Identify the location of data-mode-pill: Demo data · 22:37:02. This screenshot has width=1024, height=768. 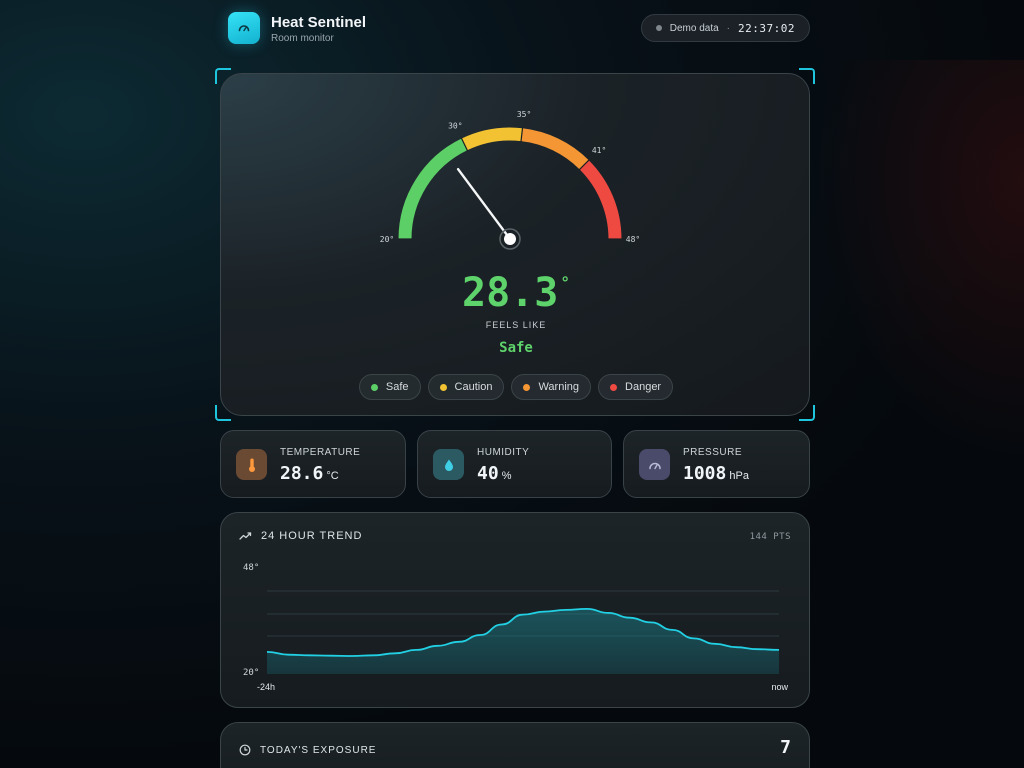
(725, 28).